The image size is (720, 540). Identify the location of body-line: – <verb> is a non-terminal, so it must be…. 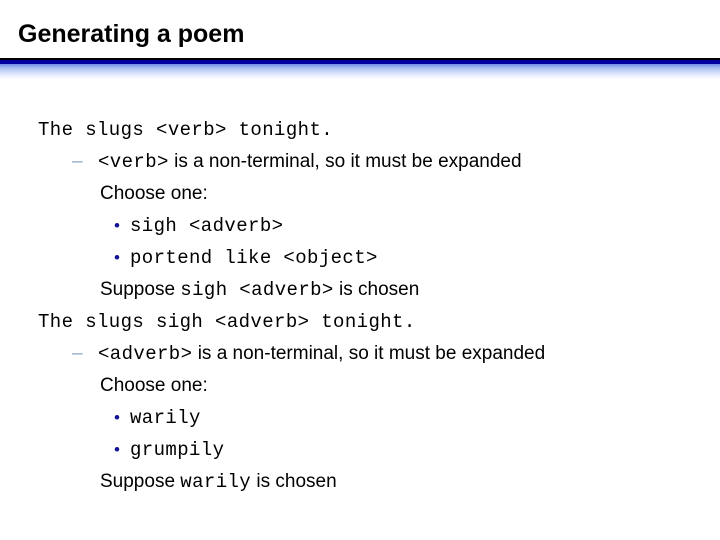
(360, 162).